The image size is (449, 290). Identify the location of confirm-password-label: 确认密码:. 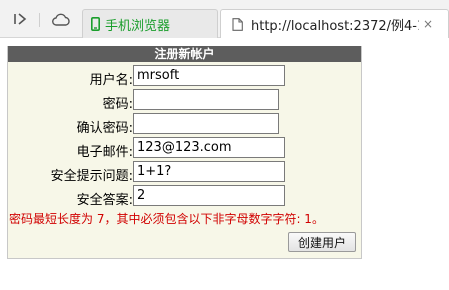
(104, 128).